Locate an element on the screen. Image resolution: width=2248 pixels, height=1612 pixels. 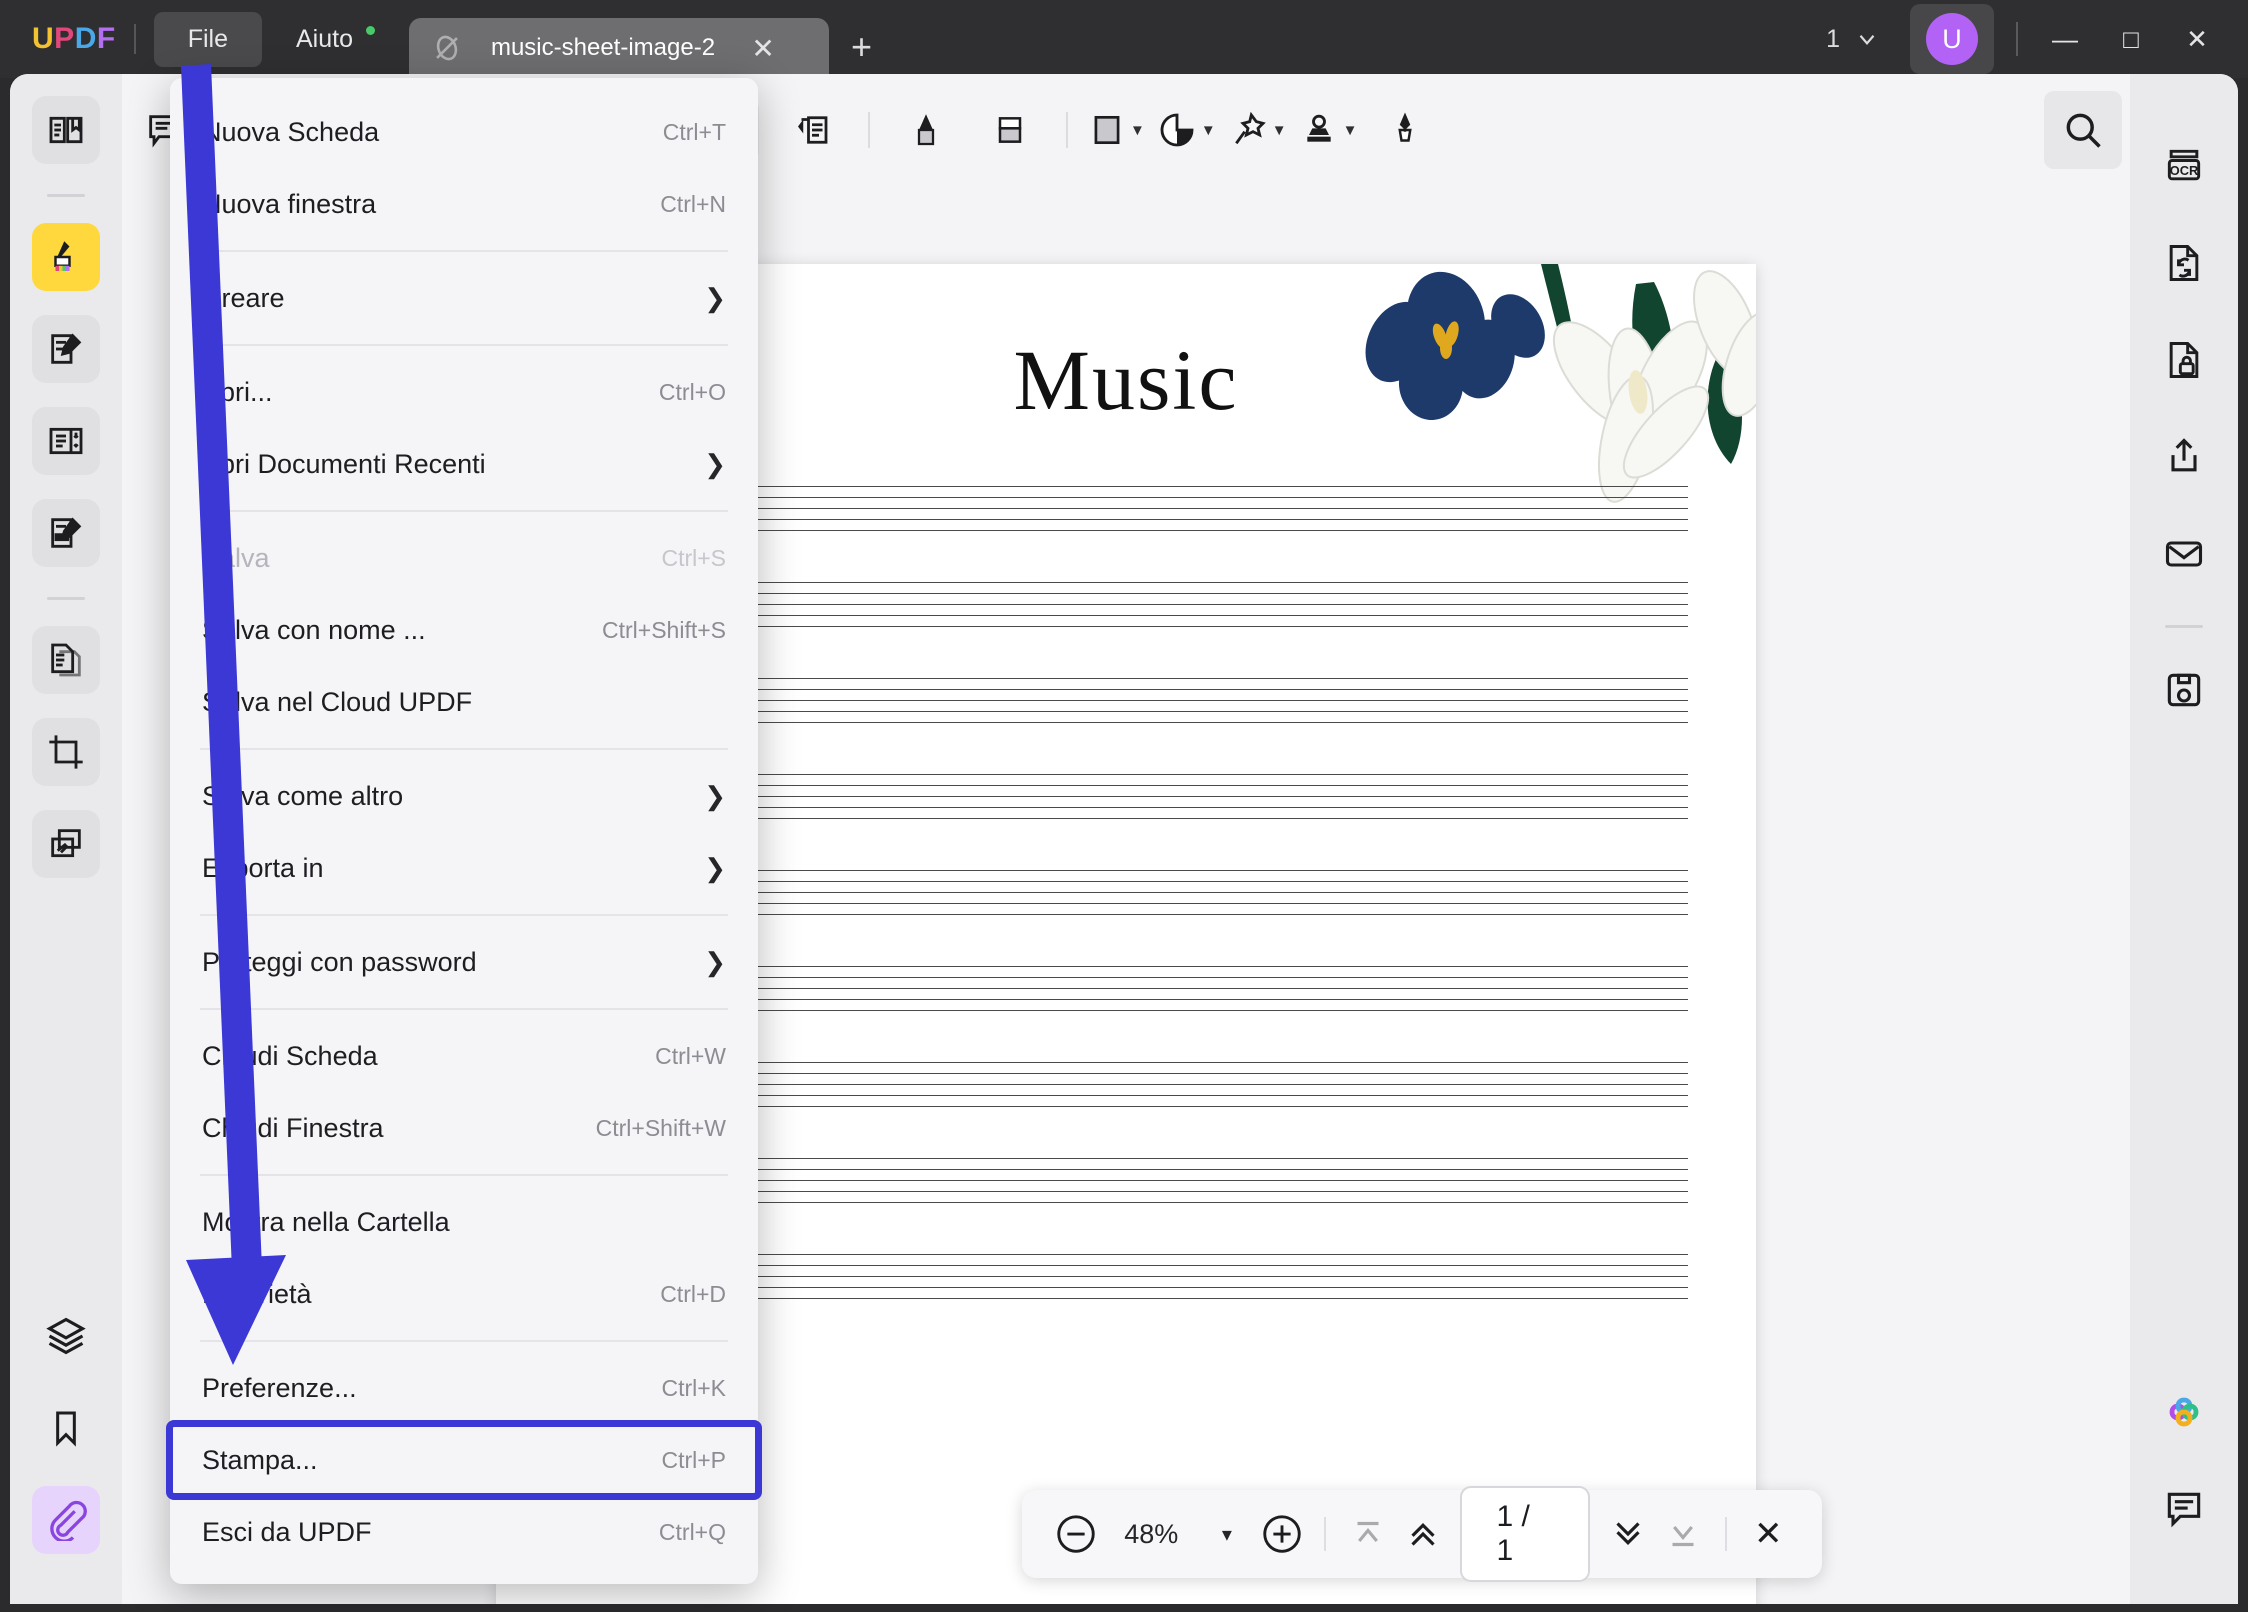
maximize-button: □ is located at coordinates (2131, 39).